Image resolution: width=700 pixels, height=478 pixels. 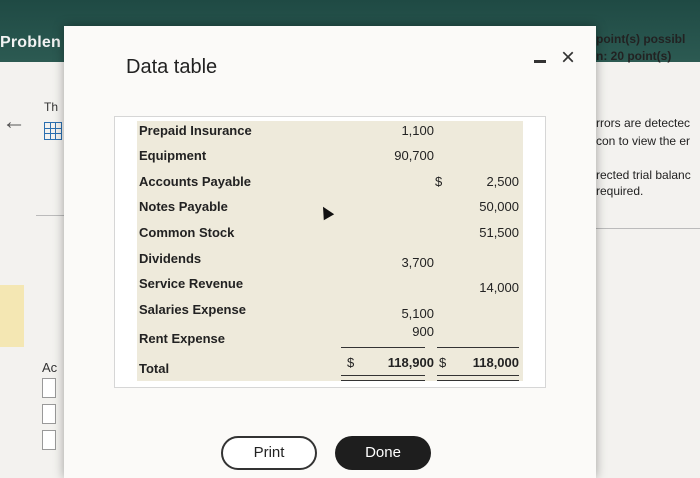 I want to click on account-name: Equipment, so click(x=173, y=155).